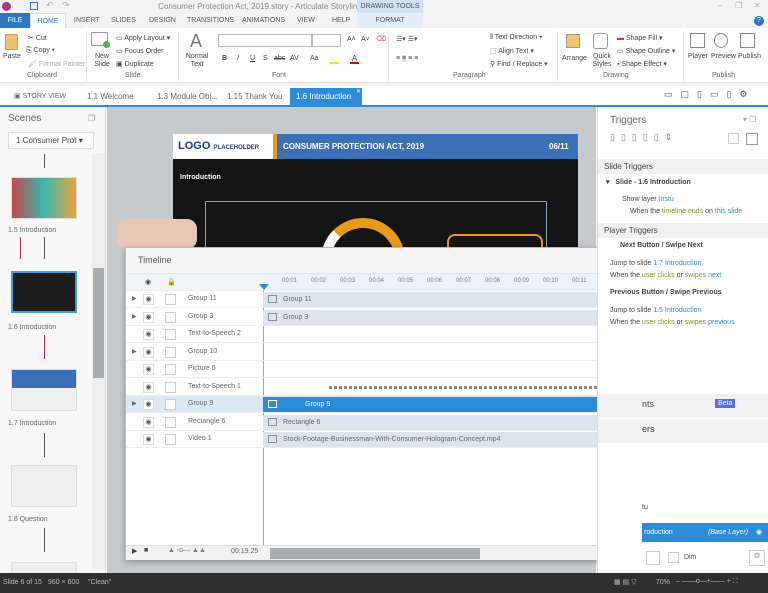 The height and width of the screenshot is (593, 768). What do you see at coordinates (642, 64) in the screenshot?
I see `shape-effect-button: ▪ Shape Effect ▾` at bounding box center [642, 64].